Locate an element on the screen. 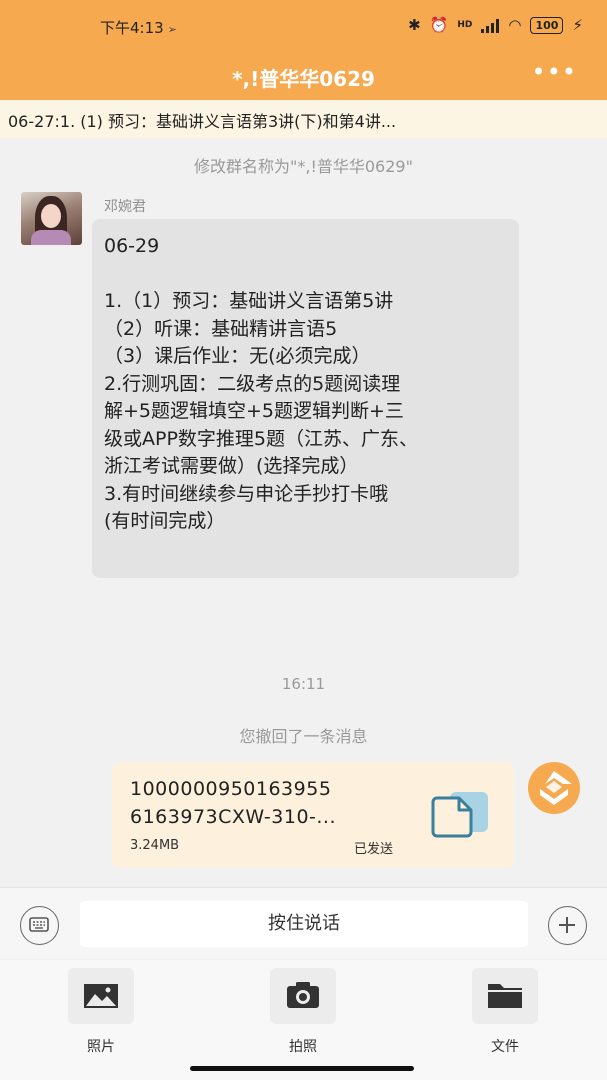 The image size is (607, 1080). message-line is located at coordinates (307, 275).